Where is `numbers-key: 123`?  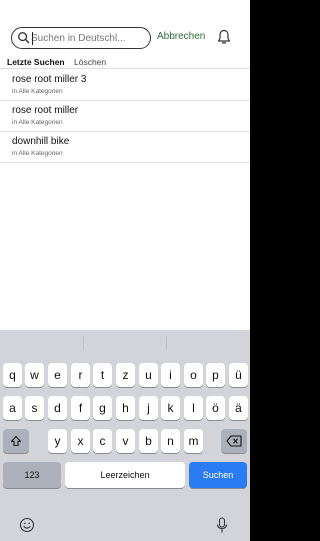
numbers-key: 123 is located at coordinates (32, 475).